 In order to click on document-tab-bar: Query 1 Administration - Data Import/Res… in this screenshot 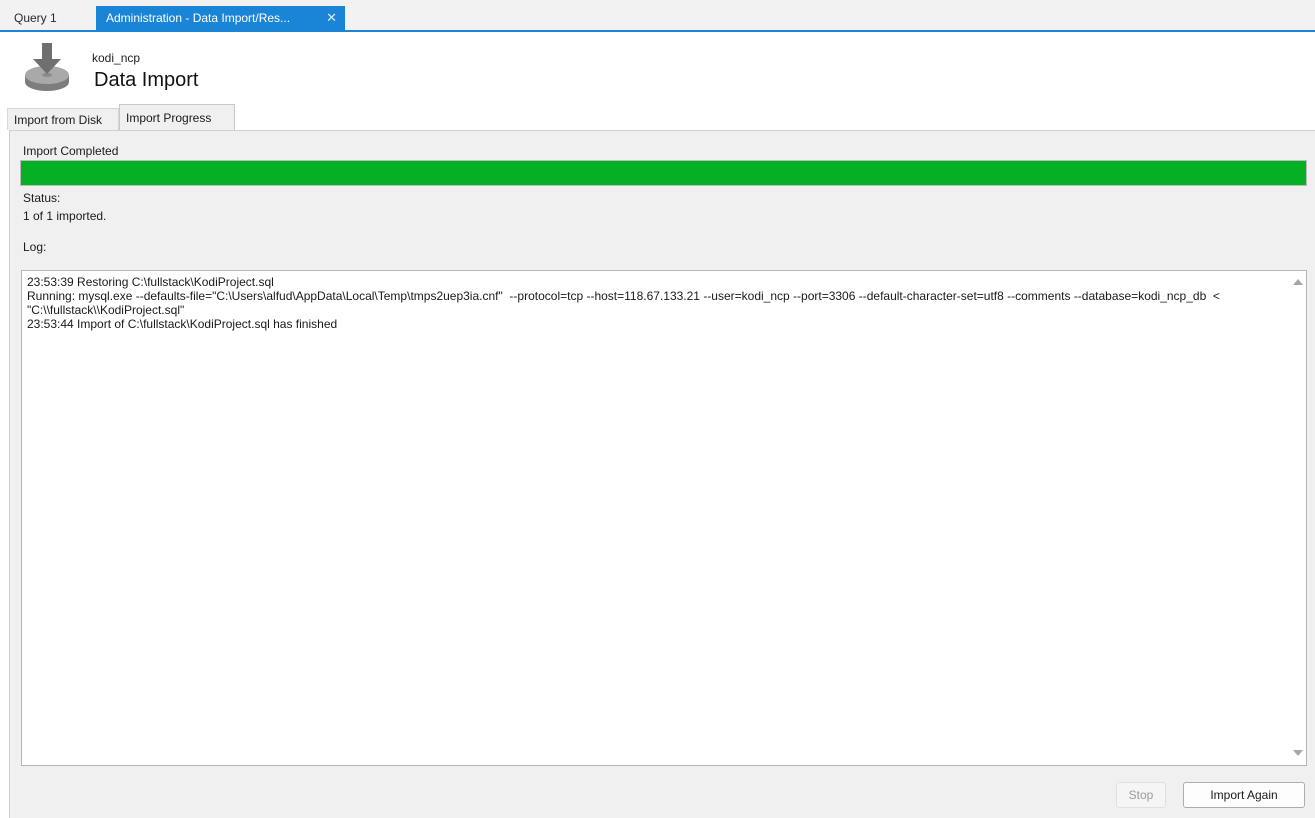, I will do `click(657, 16)`.